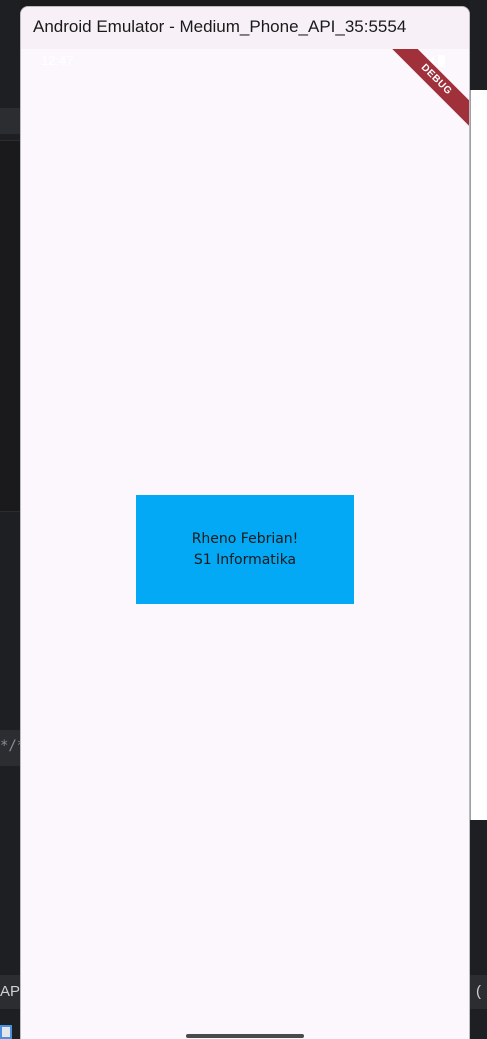  Describe the element at coordinates (10, 121) in the screenshot. I see `ide-toolbar-strip` at that location.